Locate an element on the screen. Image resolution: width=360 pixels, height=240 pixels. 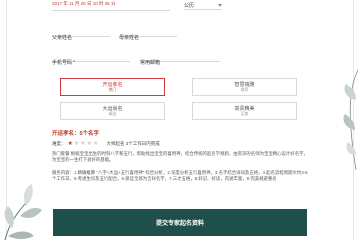
phone-label: 手机号码* is located at coordinates (63, 63).